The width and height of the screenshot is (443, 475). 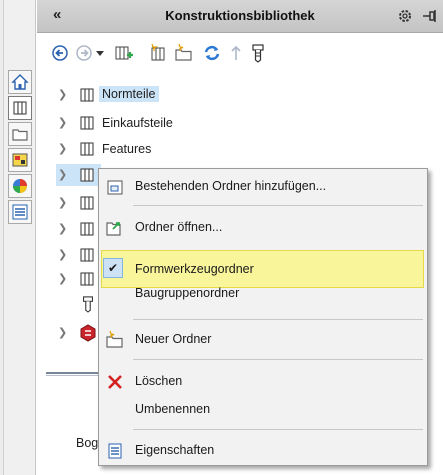 I want to click on refresh-icon, so click(x=212, y=53).